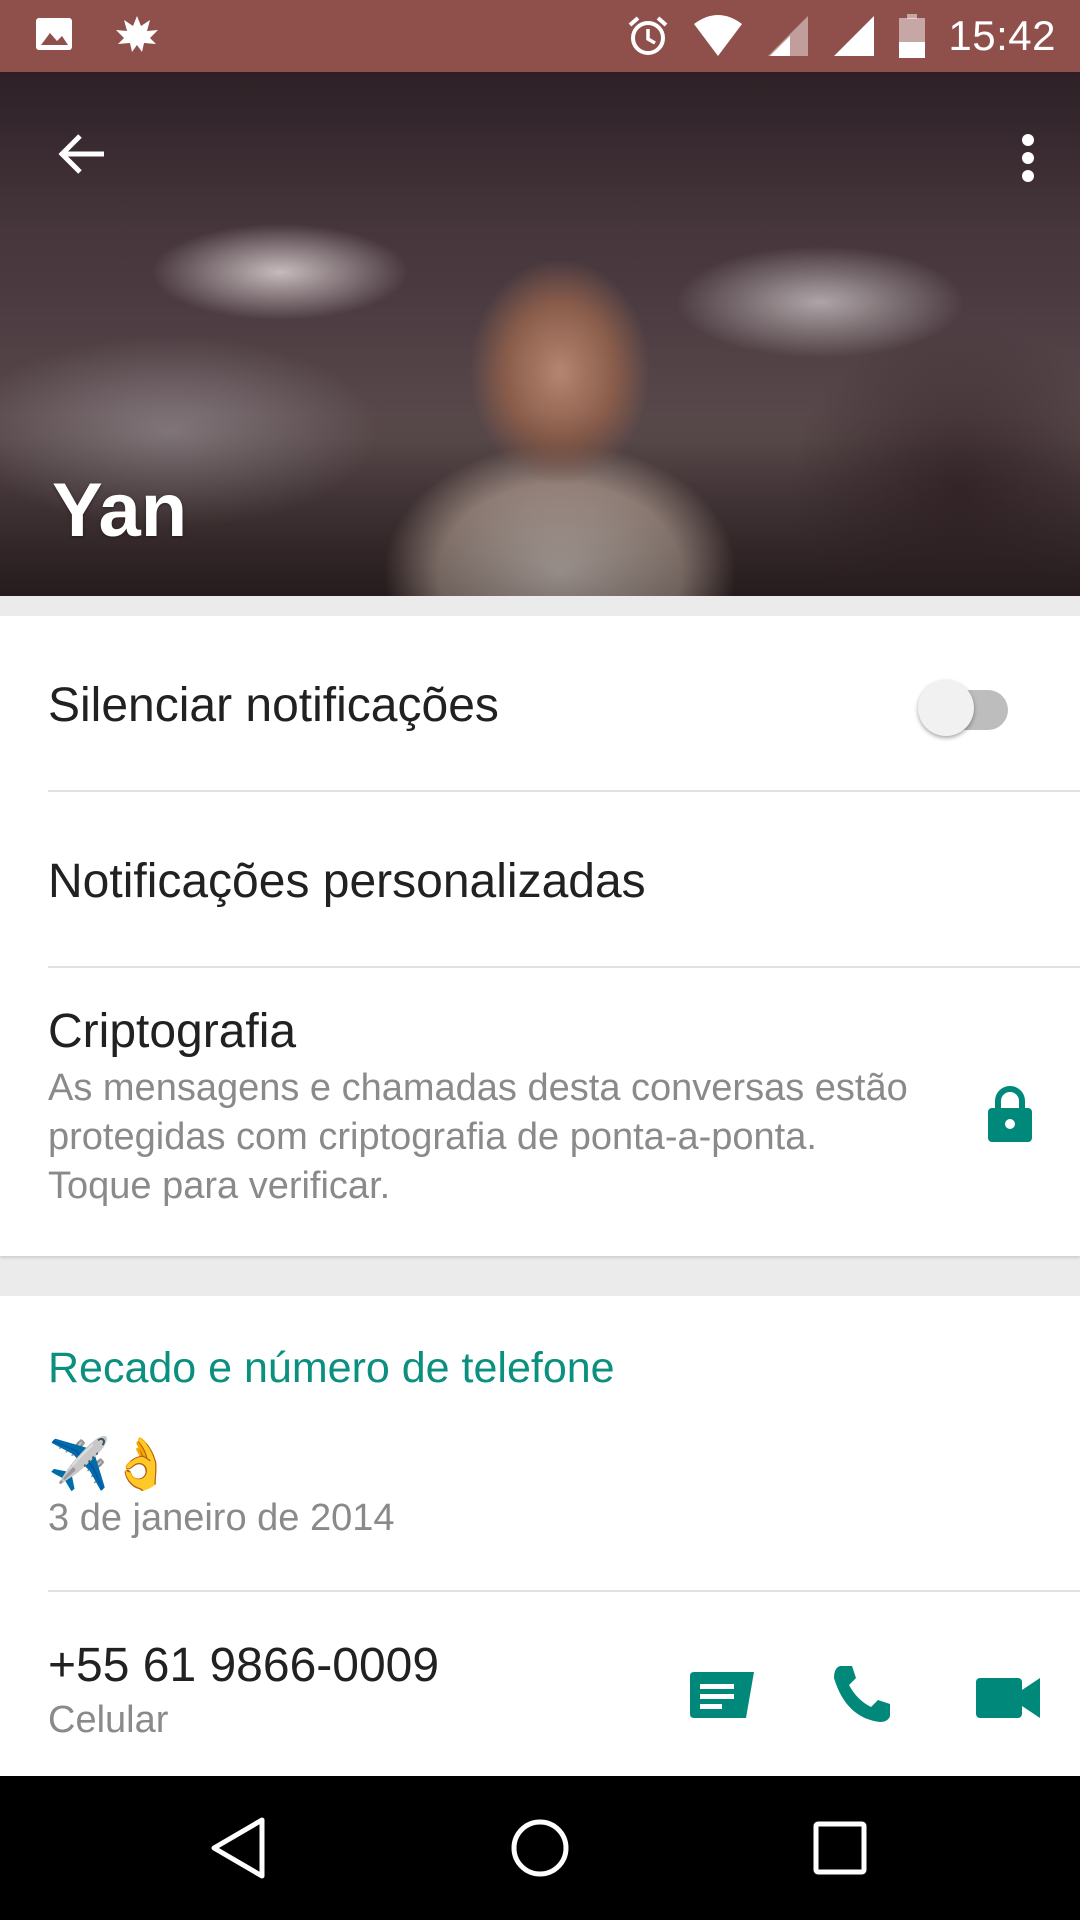  I want to click on status-bar: 15:42, so click(540, 36).